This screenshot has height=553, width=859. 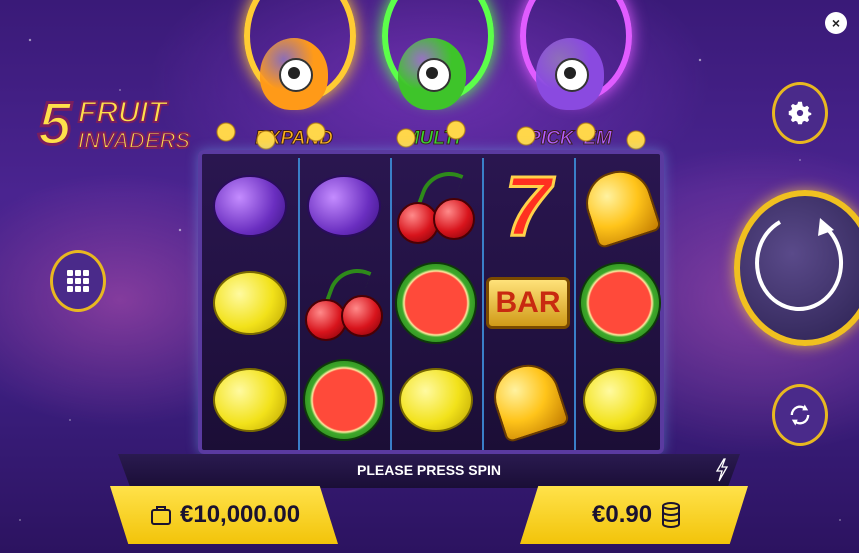 I want to click on gear-icon, so click(x=800, y=113).